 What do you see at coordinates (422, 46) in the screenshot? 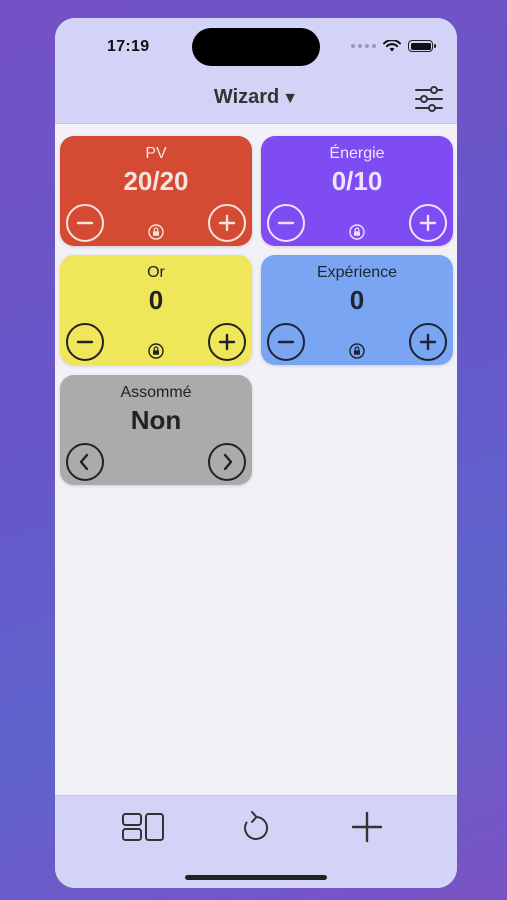
I see `battery-icon` at bounding box center [422, 46].